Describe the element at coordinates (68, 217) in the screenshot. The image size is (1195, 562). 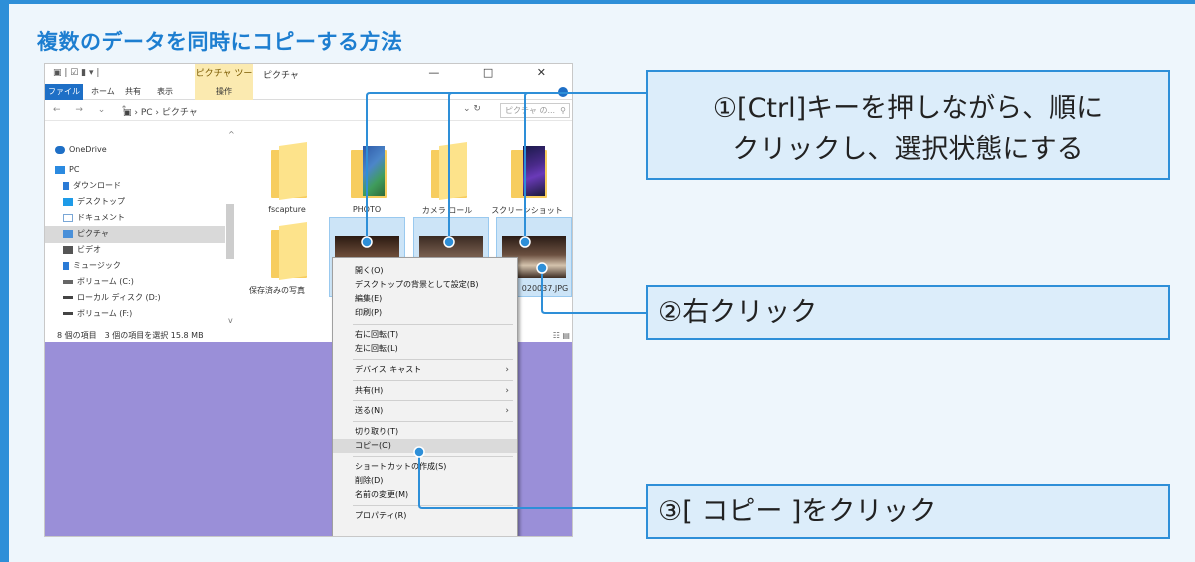
I see `document-icon` at that location.